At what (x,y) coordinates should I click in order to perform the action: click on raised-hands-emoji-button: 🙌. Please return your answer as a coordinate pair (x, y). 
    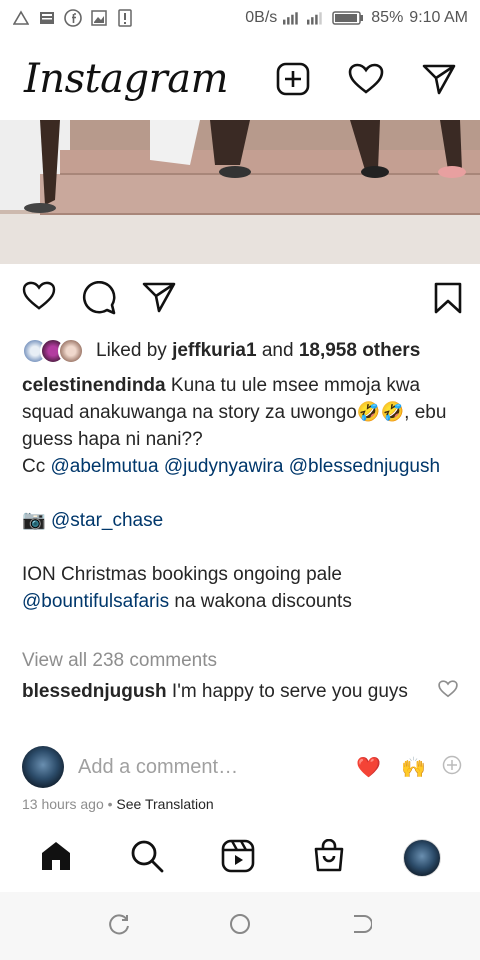
    Looking at the image, I should click on (413, 767).